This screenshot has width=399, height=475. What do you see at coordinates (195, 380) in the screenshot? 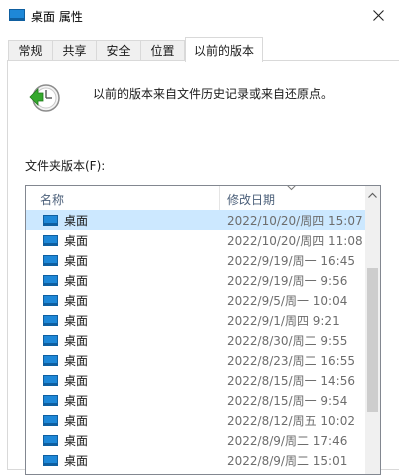
I see `table-row: 桌面 2022/8/15/周一 14:56` at bounding box center [195, 380].